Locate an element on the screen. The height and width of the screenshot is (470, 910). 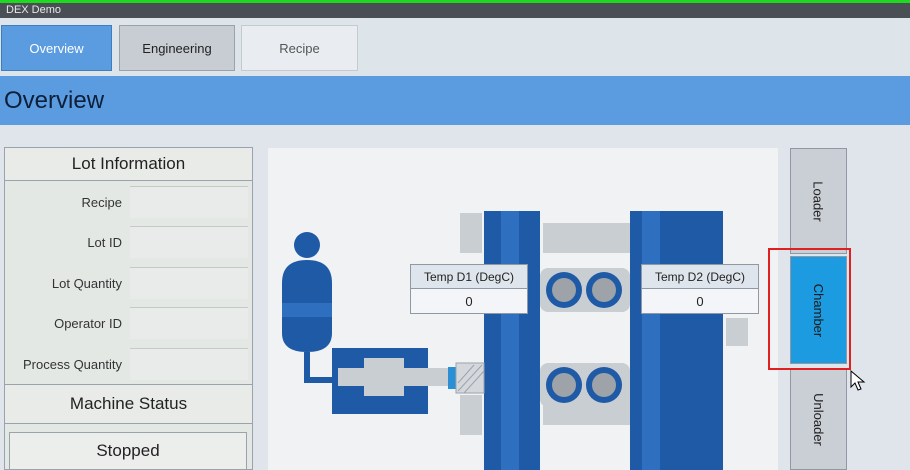
column-left-highlight is located at coordinates (510, 340).